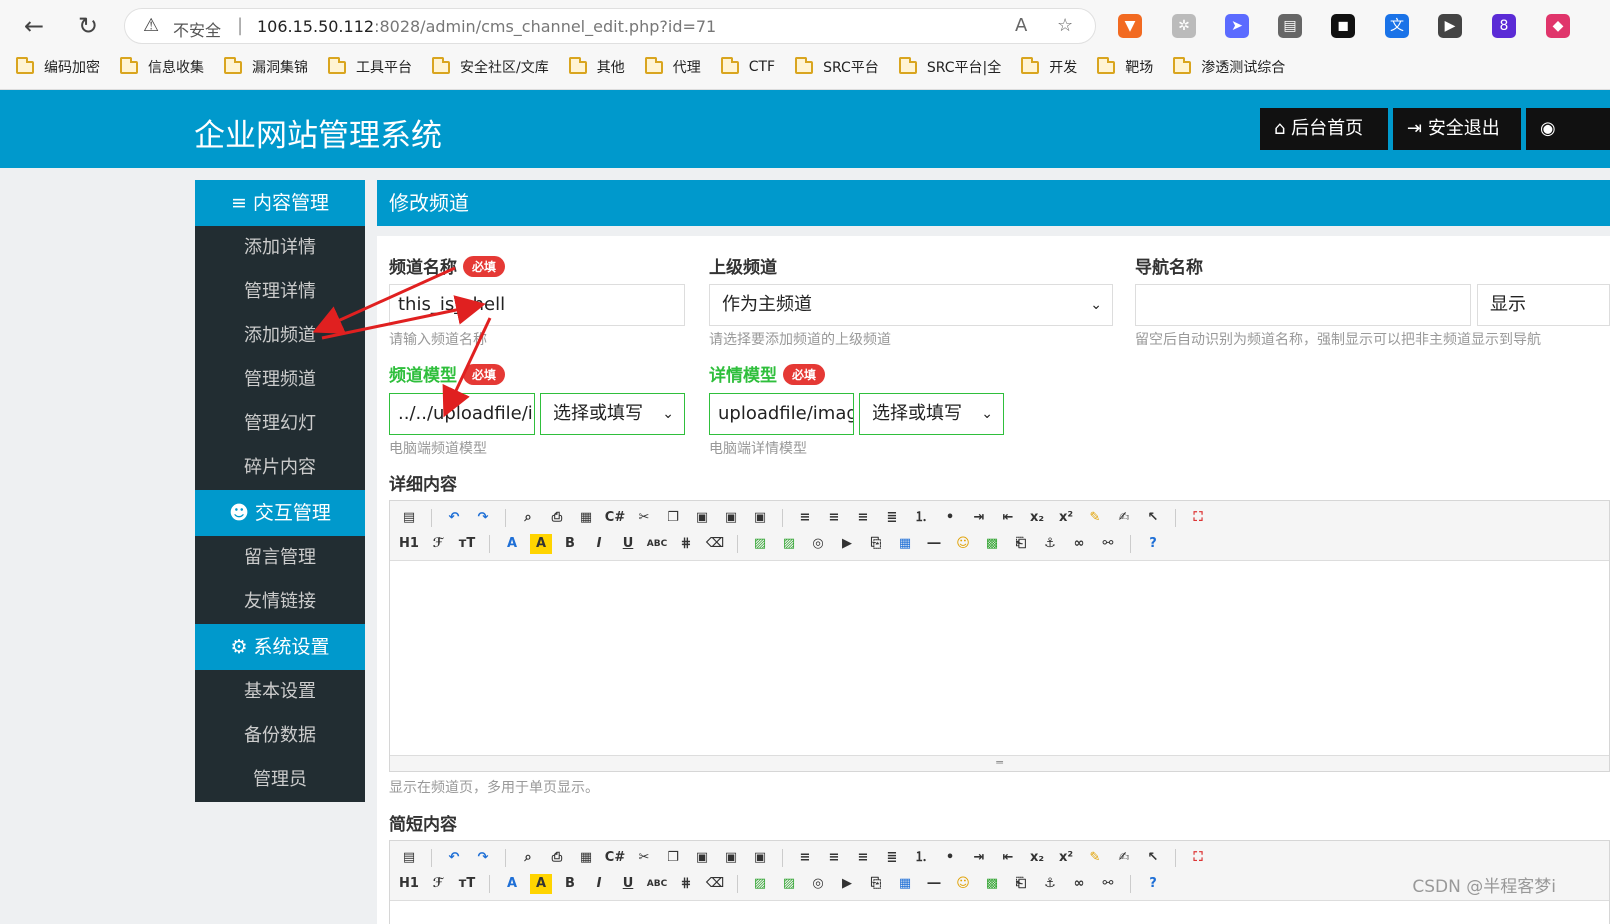  Describe the element at coordinates (1130, 26) in the screenshot. I see `brave-shield-icon: ▼` at that location.